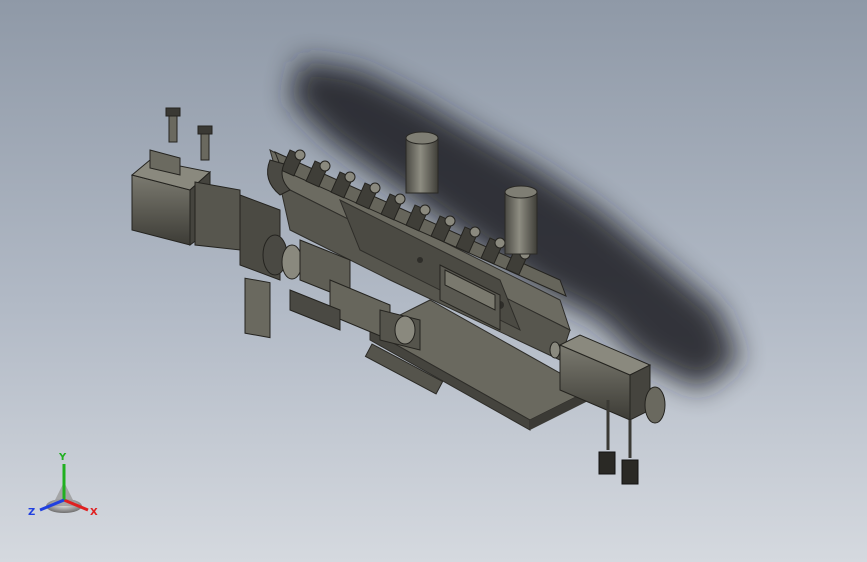 This screenshot has width=867, height=562. I want to click on y-axis-label: Y, so click(62, 457).